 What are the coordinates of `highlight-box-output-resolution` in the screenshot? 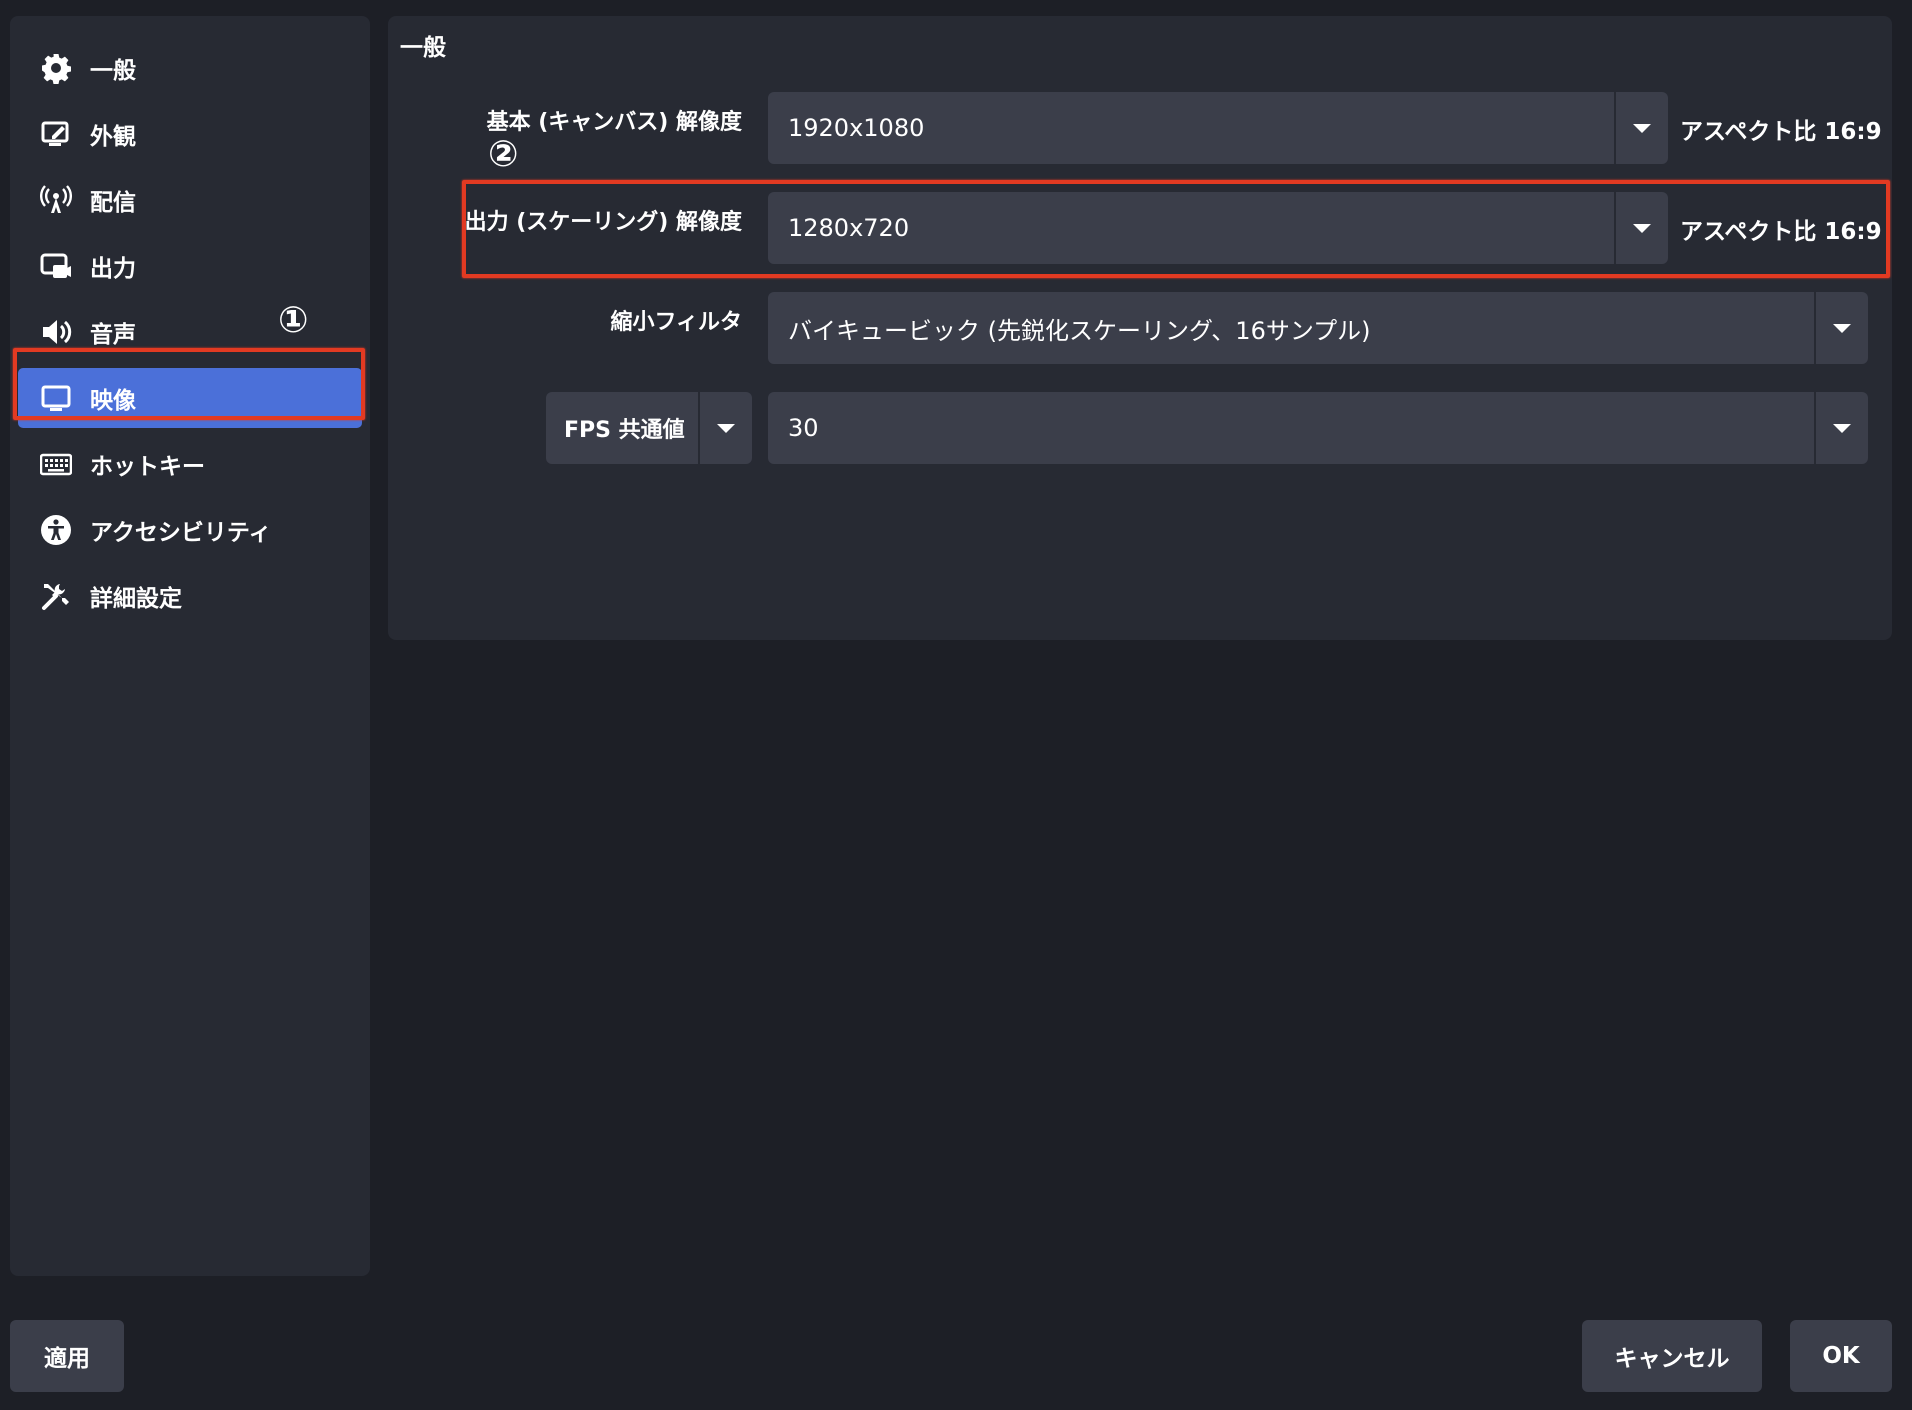 It's located at (1176, 229).